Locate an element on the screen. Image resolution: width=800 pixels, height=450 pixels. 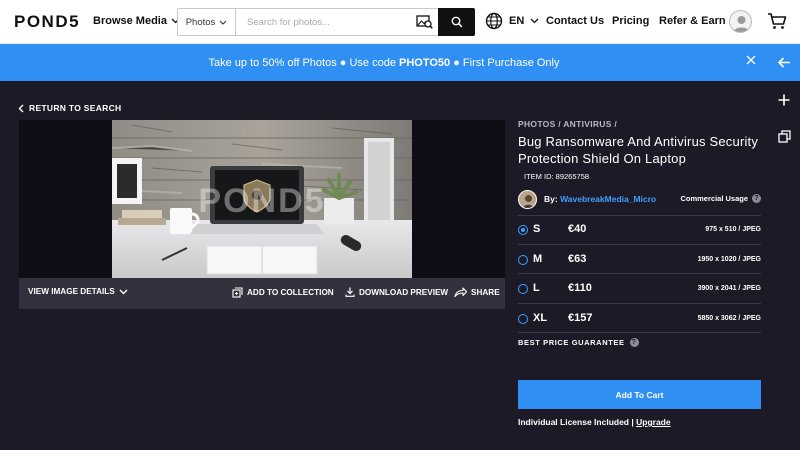
visual-search-icon is located at coordinates (424, 22).